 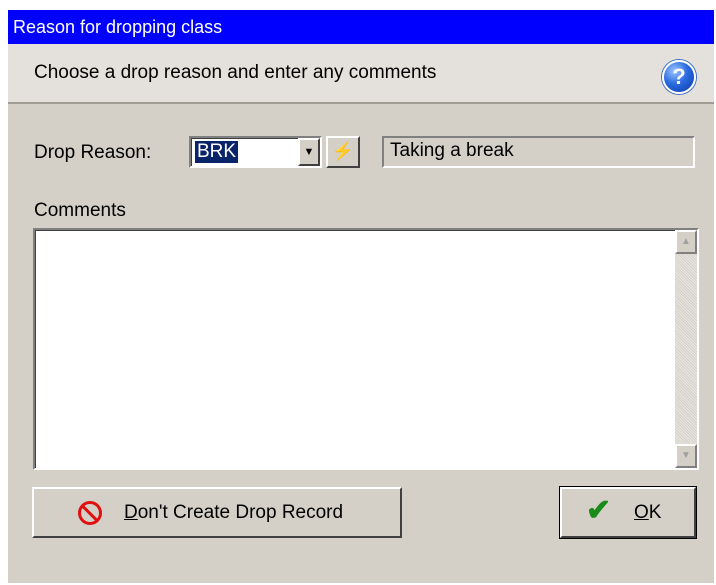 I want to click on checkmark-icon: ✔, so click(x=599, y=510).